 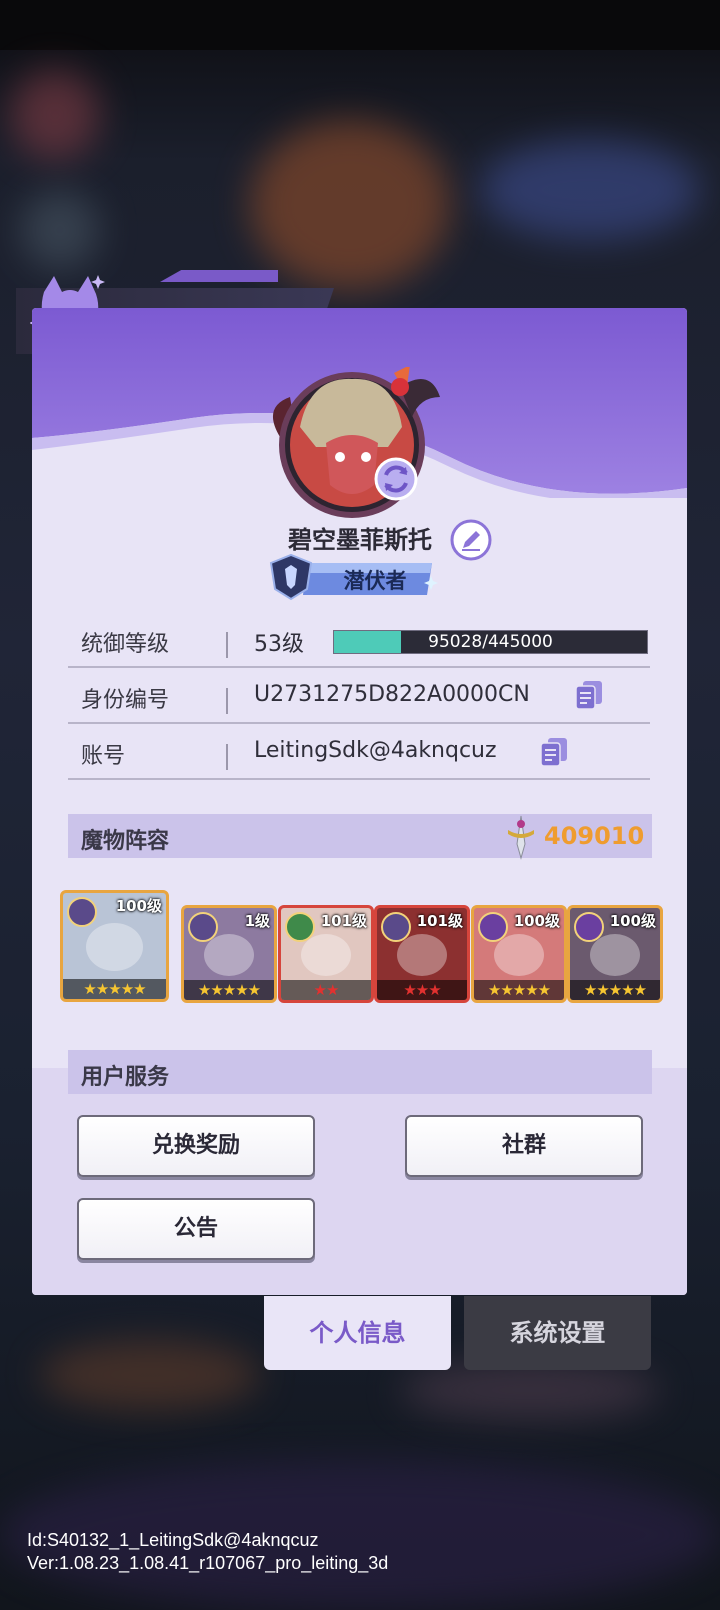 What do you see at coordinates (125, 700) in the screenshot?
I see `id-label: 身份编号` at bounding box center [125, 700].